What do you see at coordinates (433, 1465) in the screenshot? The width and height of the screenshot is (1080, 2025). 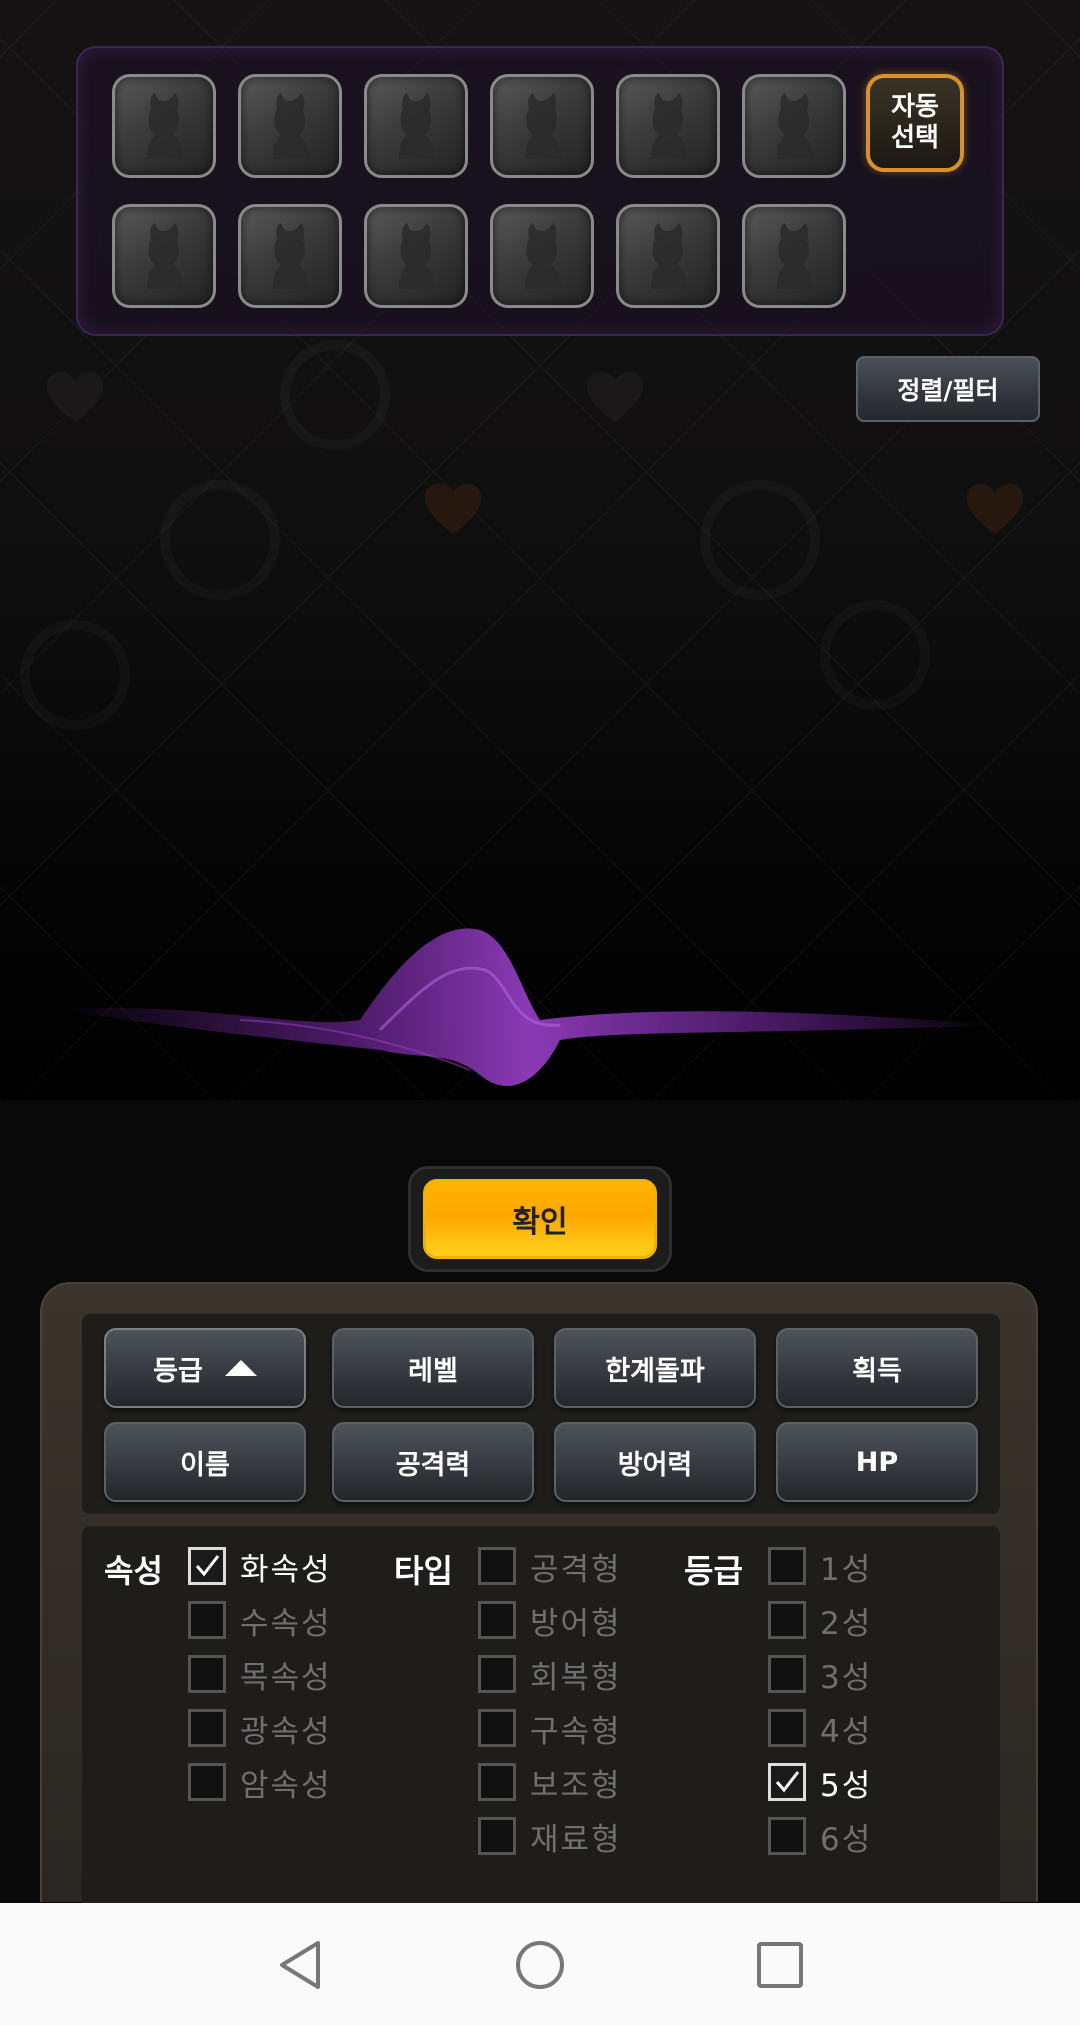 I see `sort-button-label: 공격력` at bounding box center [433, 1465].